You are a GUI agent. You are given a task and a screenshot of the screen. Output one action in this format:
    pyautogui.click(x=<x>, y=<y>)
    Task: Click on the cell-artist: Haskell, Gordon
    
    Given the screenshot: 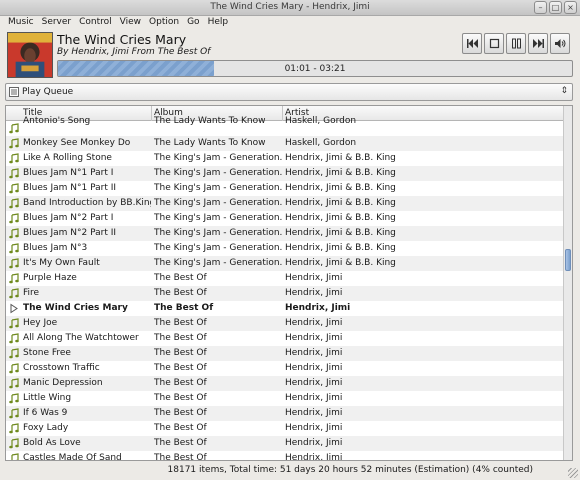 What is the action you would take?
    pyautogui.click(x=321, y=121)
    